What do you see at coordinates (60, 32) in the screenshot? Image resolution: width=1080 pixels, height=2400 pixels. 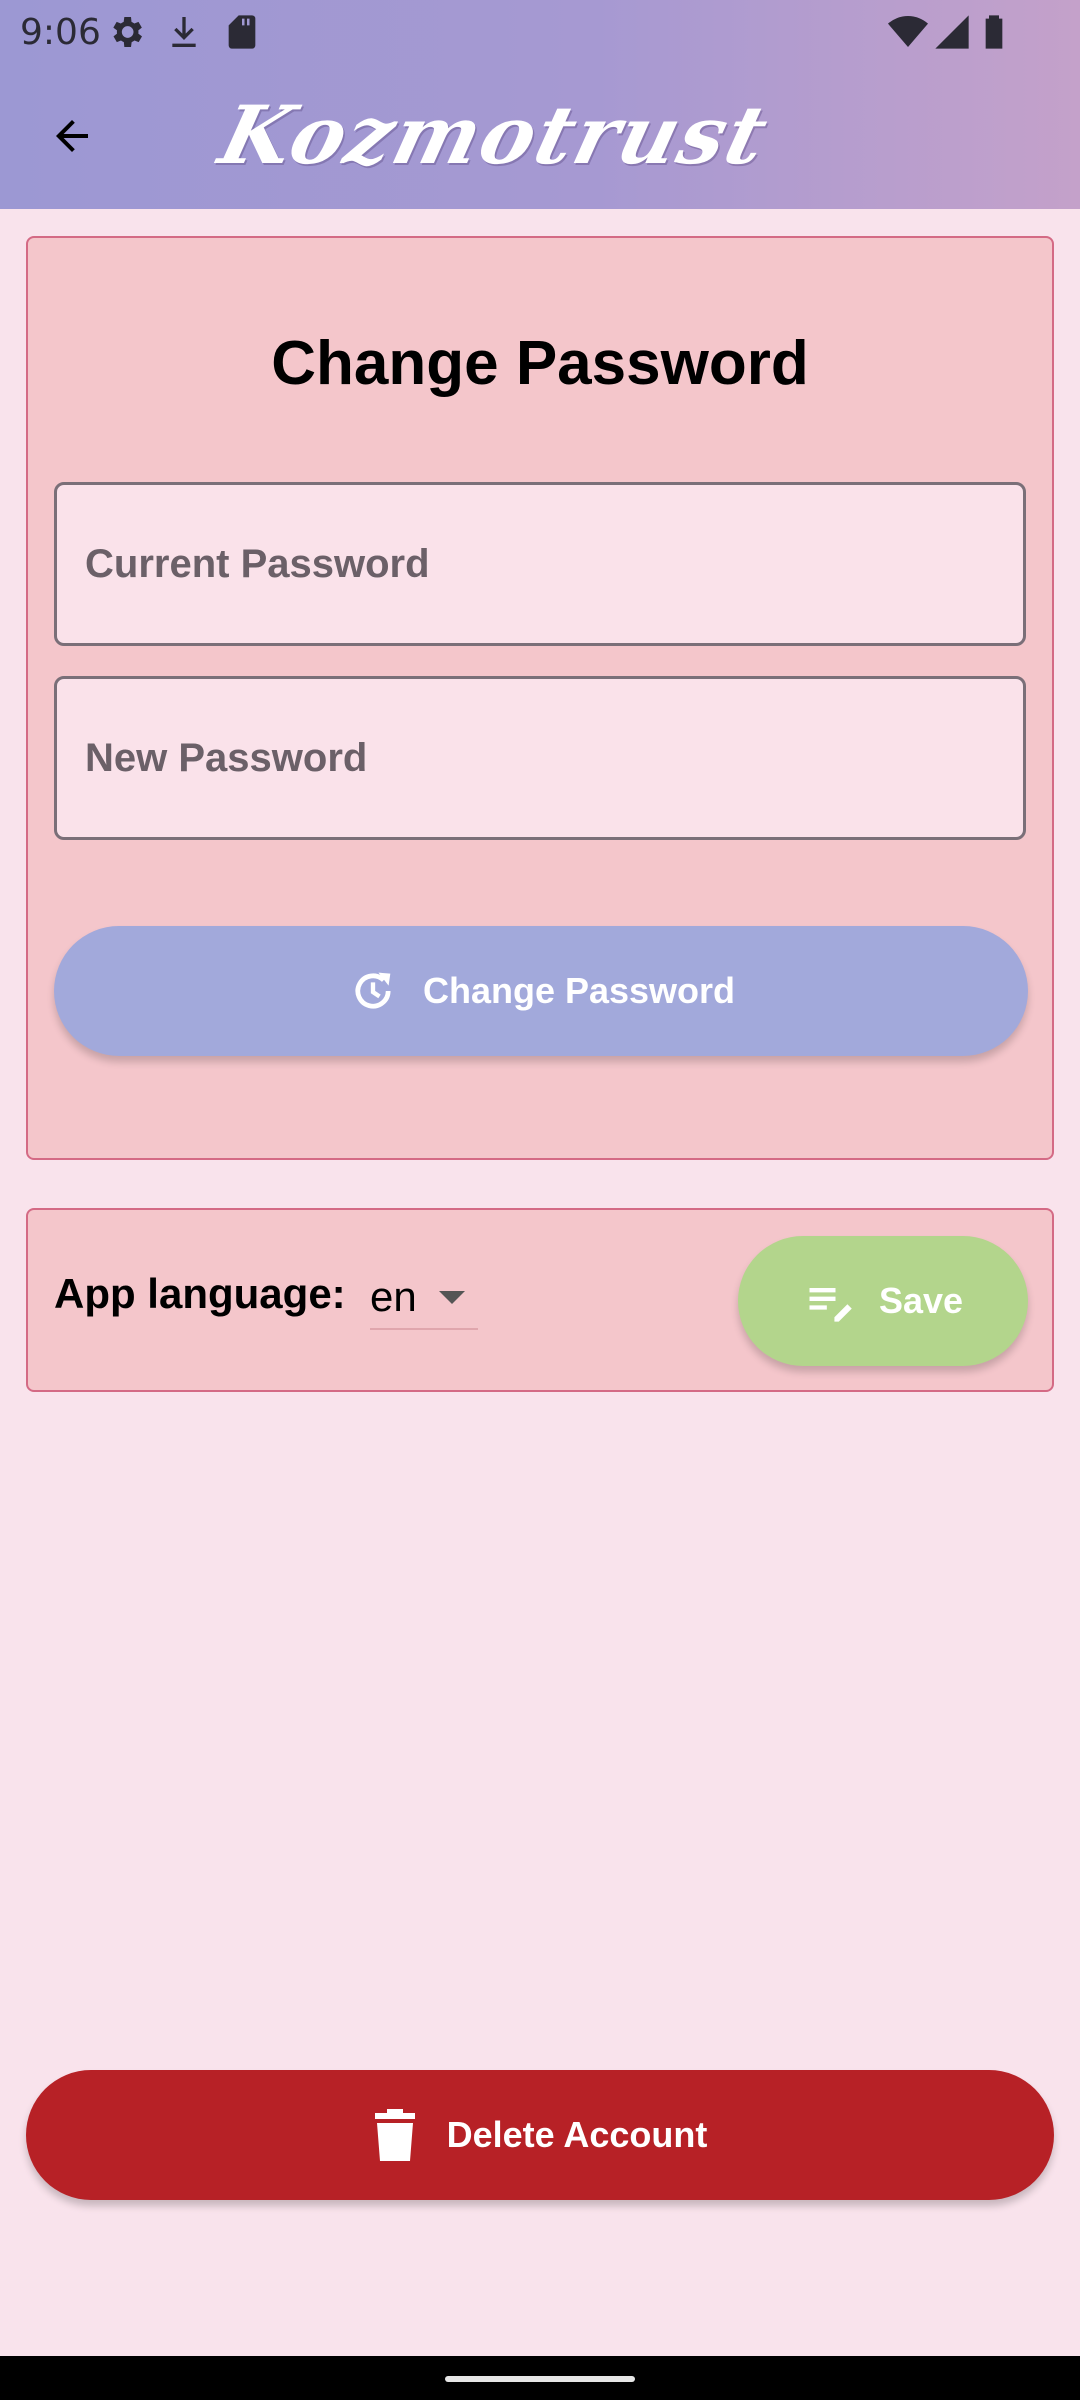 I see `status-time: 9:06` at bounding box center [60, 32].